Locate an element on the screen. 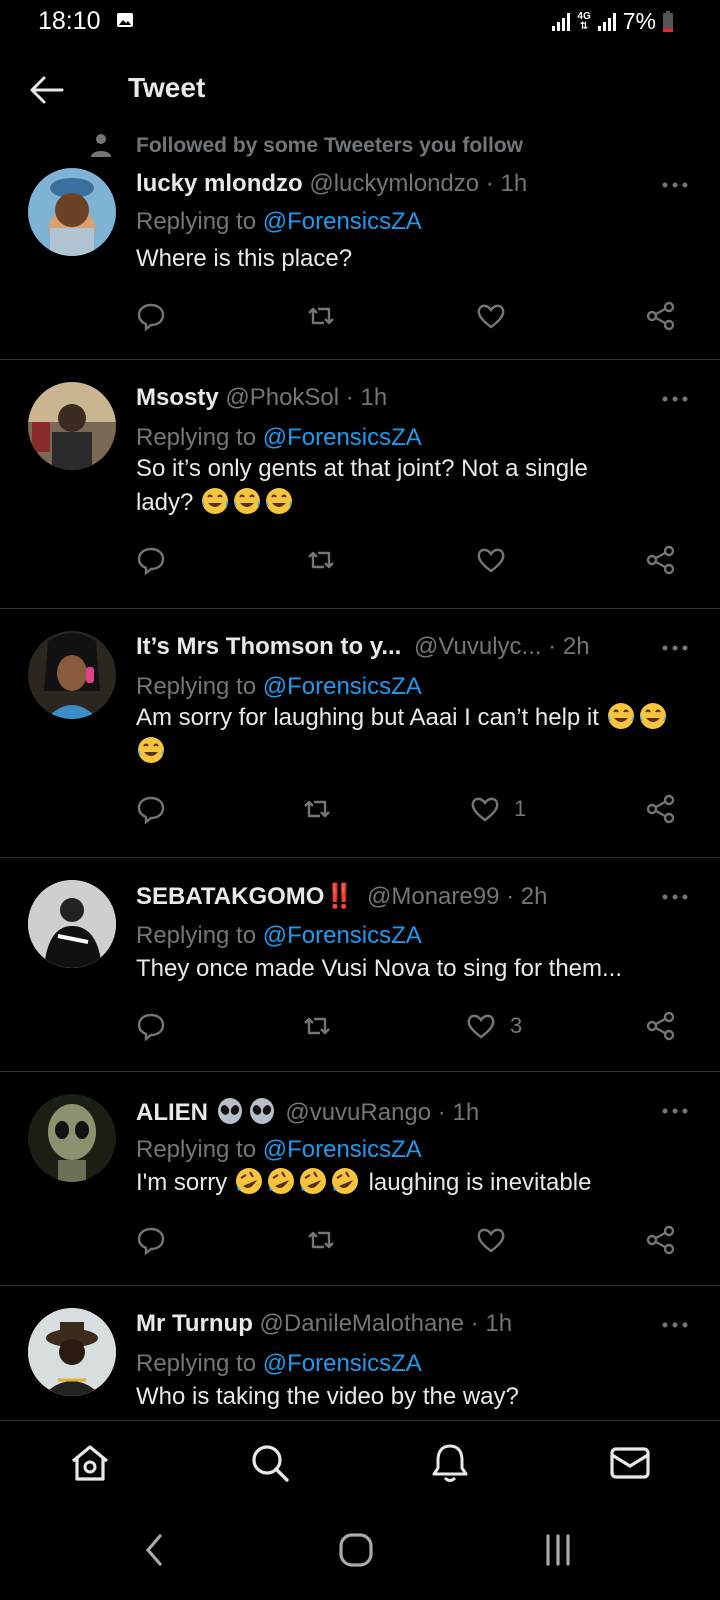 Image resolution: width=720 pixels, height=1600 pixels. bell-icon is located at coordinates (450, 1463).